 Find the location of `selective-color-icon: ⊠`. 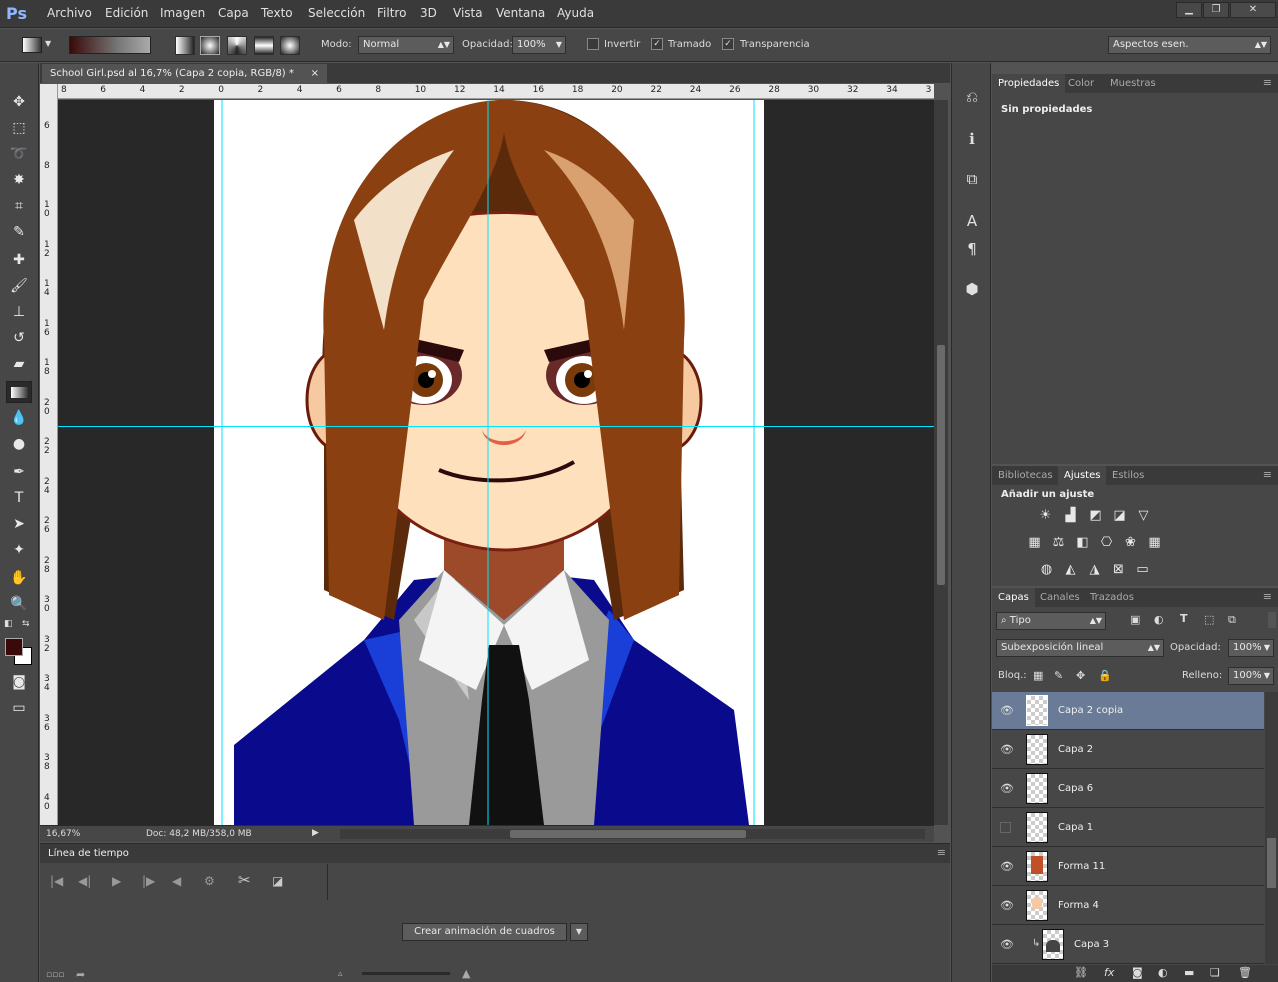

selective-color-icon: ⊠ is located at coordinates (1118, 569).